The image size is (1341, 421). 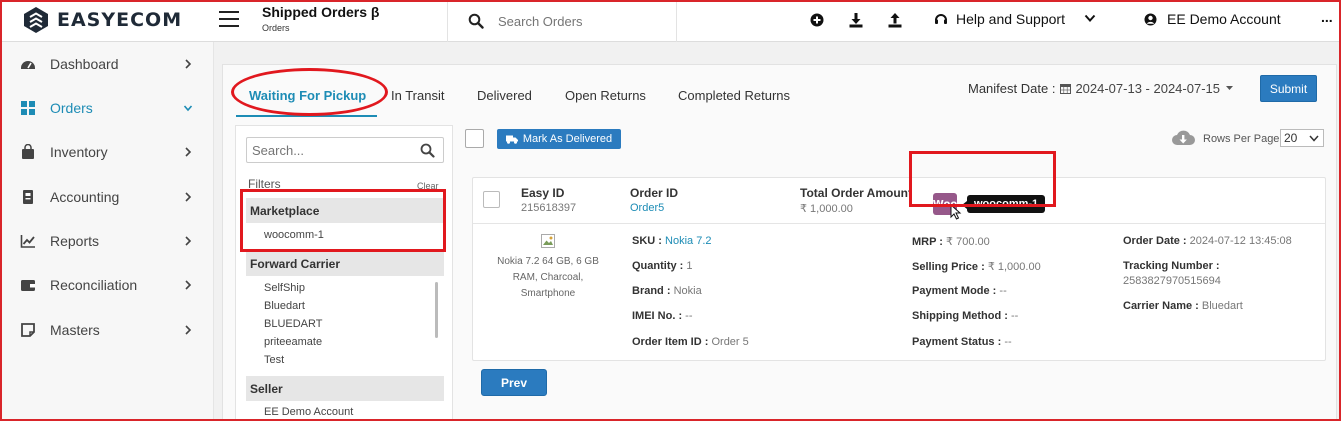 What do you see at coordinates (1066, 89) in the screenshot?
I see `calendar-icon` at bounding box center [1066, 89].